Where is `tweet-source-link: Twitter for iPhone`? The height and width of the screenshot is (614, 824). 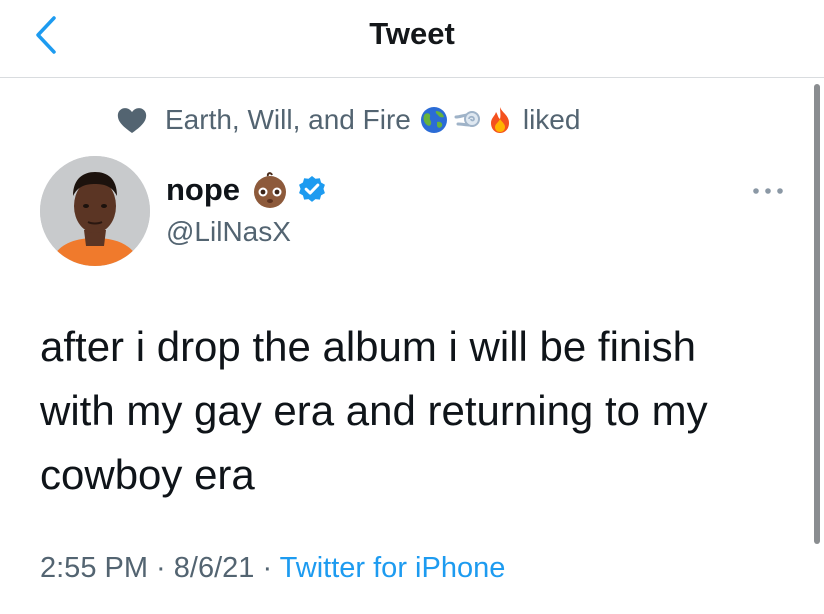 tweet-source-link: Twitter for iPhone is located at coordinates (393, 568).